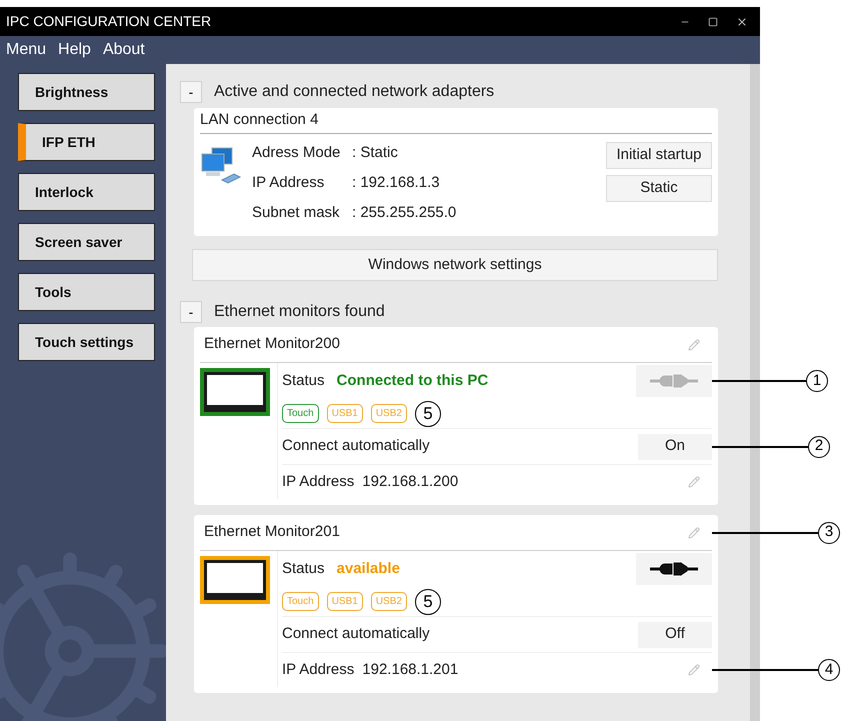 The image size is (848, 721). Describe the element at coordinates (829, 533) in the screenshot. I see `callout-number: 3` at that location.